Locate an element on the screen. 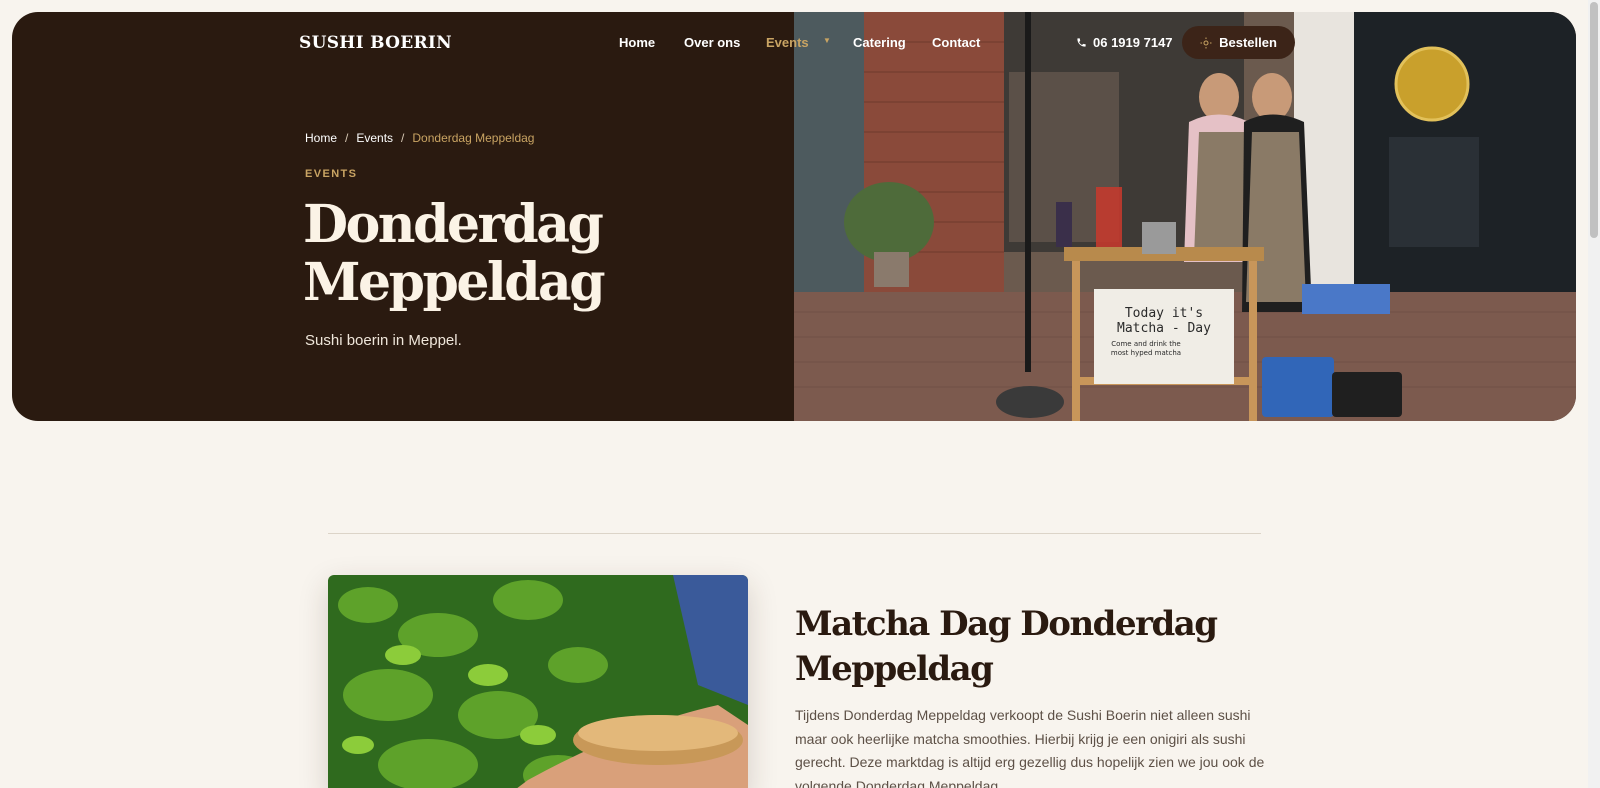 The height and width of the screenshot is (788, 1600). breadcrumb-current: Donderdag Meppeldag is located at coordinates (473, 138).